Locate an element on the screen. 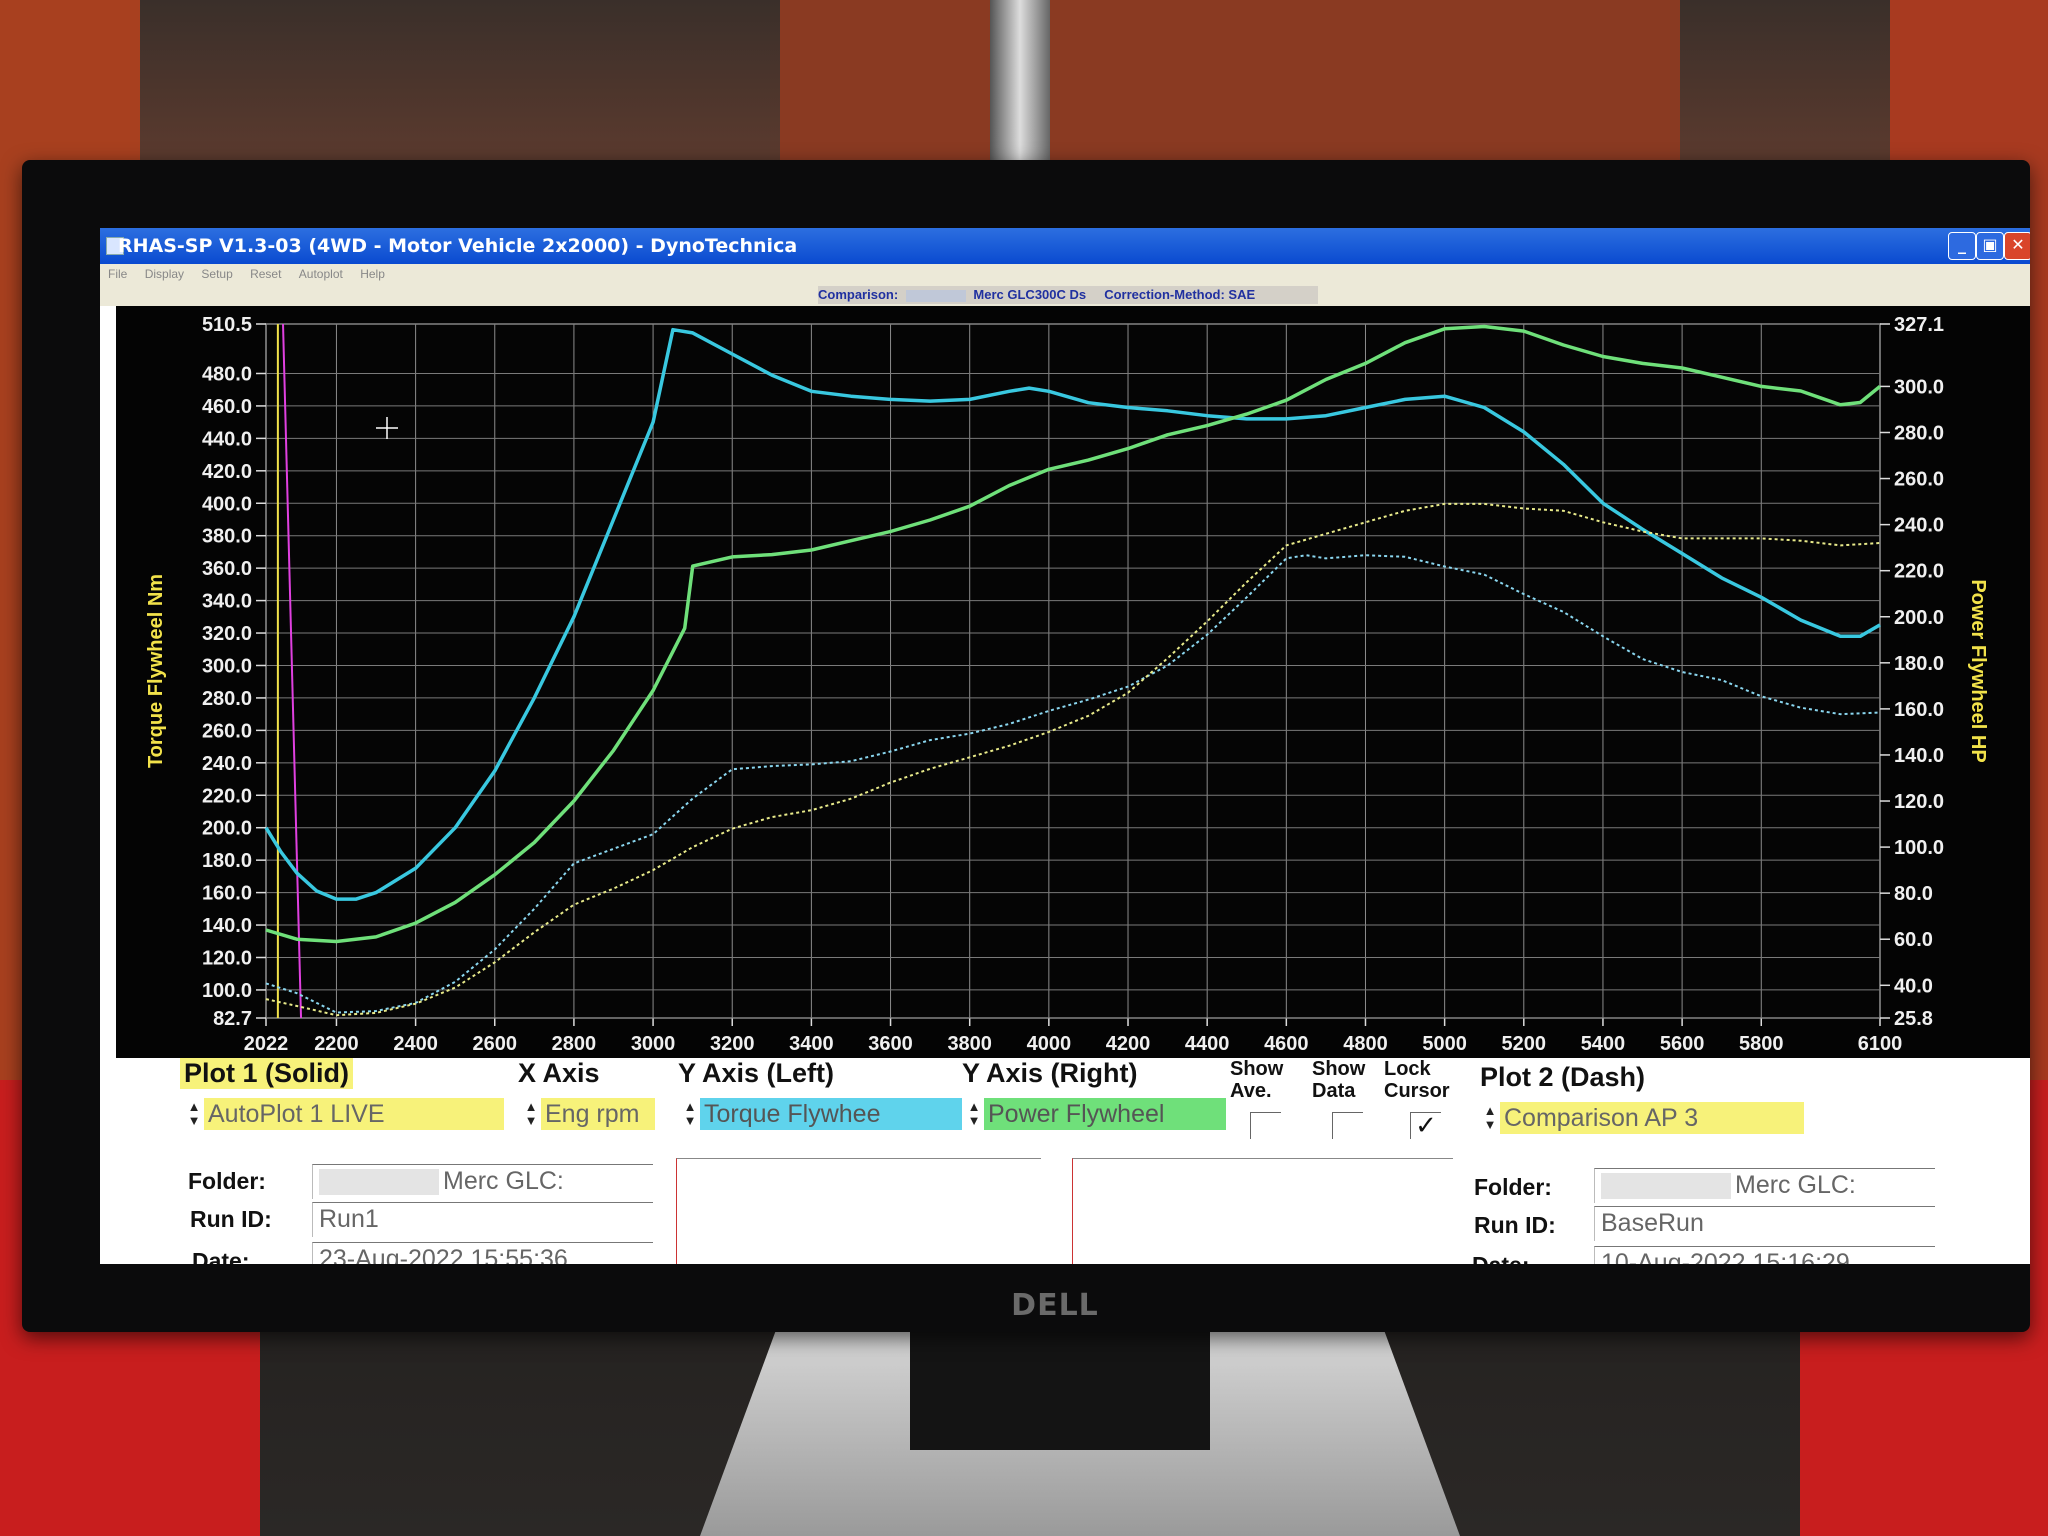 The height and width of the screenshot is (1536, 2048). y-right-title: Y Axis (Right) is located at coordinates (1050, 1073).